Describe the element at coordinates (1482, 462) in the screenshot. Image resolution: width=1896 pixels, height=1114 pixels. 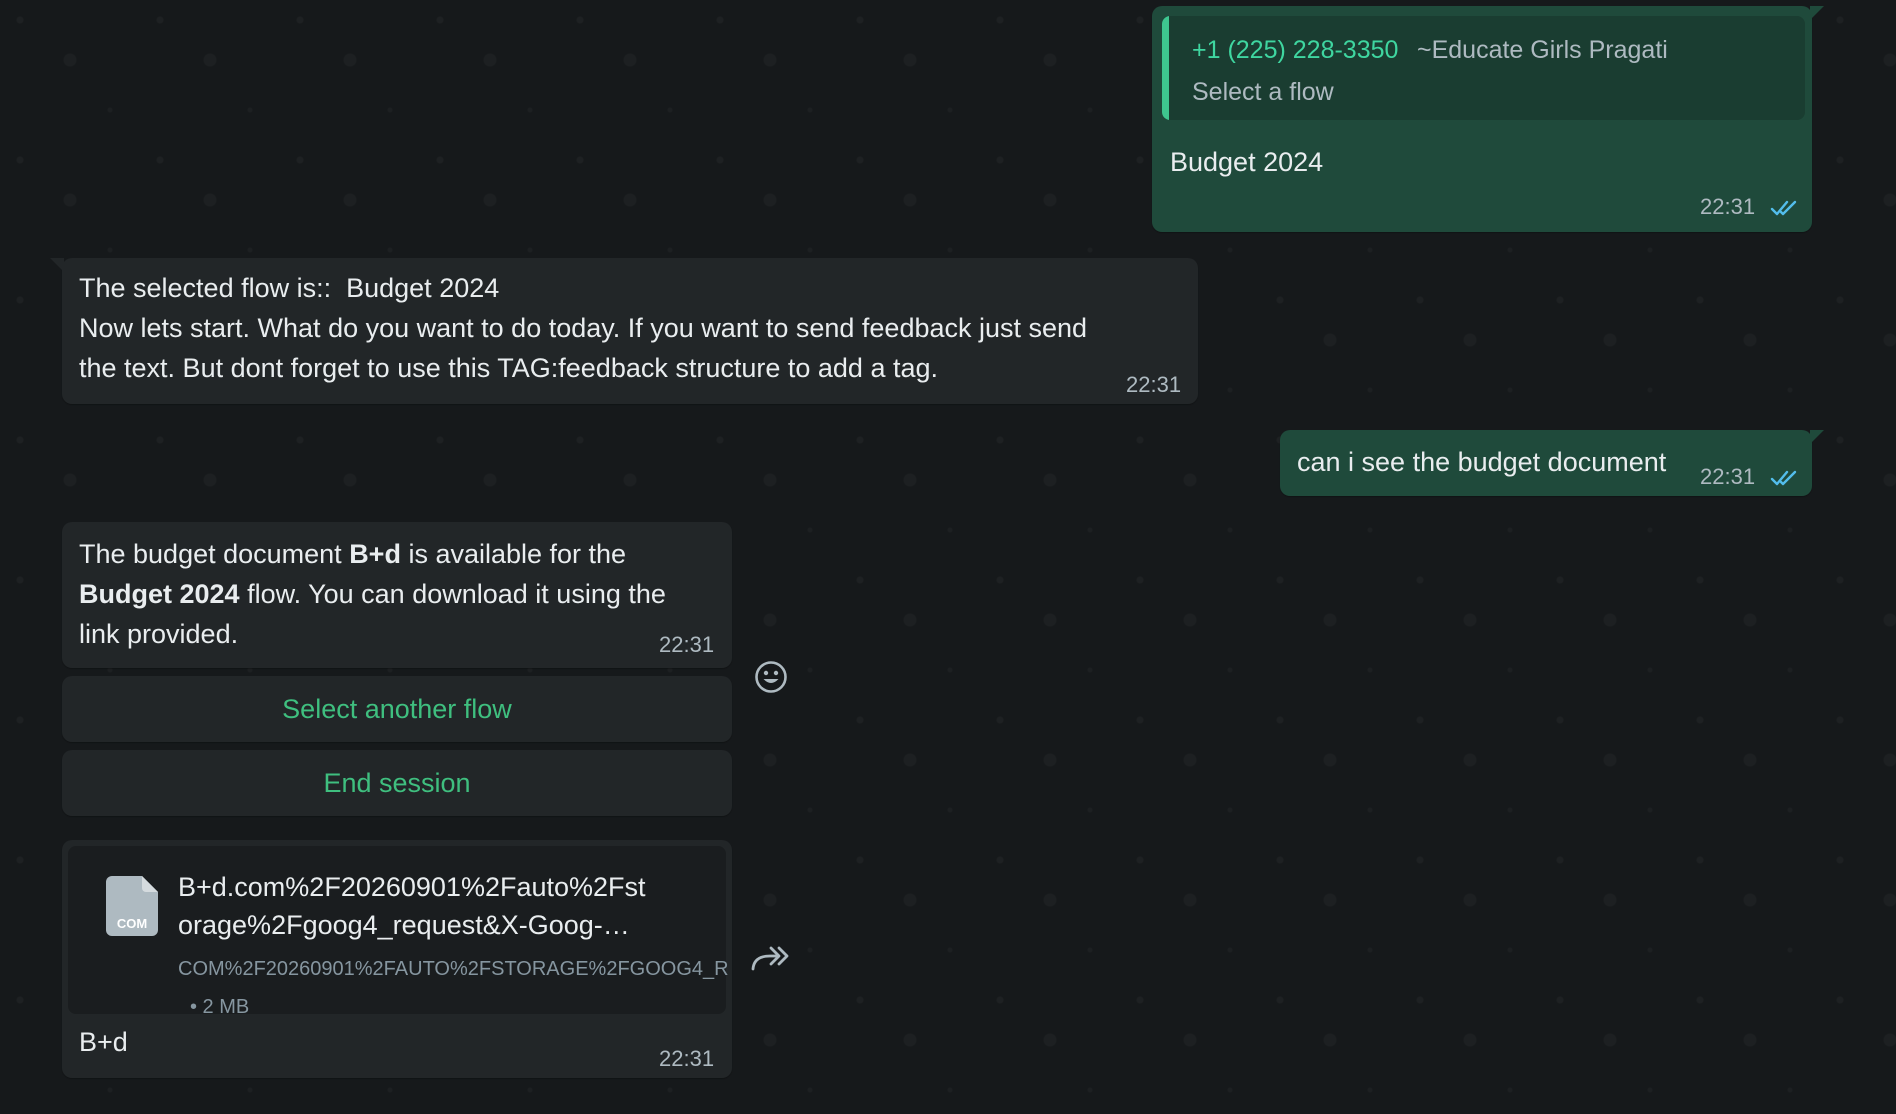
I see `message-text: can i see the budget document` at that location.